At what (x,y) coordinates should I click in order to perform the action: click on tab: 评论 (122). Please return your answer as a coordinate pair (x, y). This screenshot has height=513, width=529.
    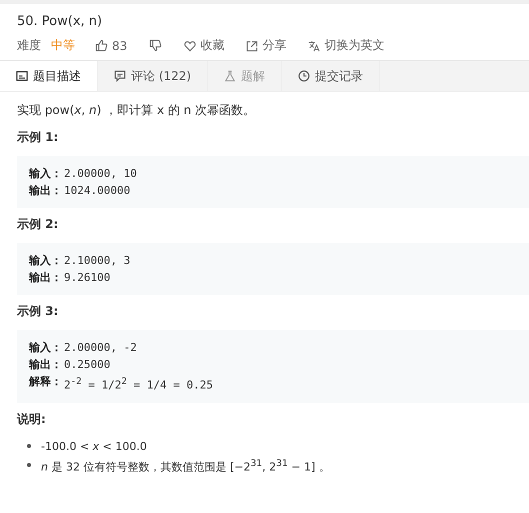
    Looking at the image, I should click on (153, 76).